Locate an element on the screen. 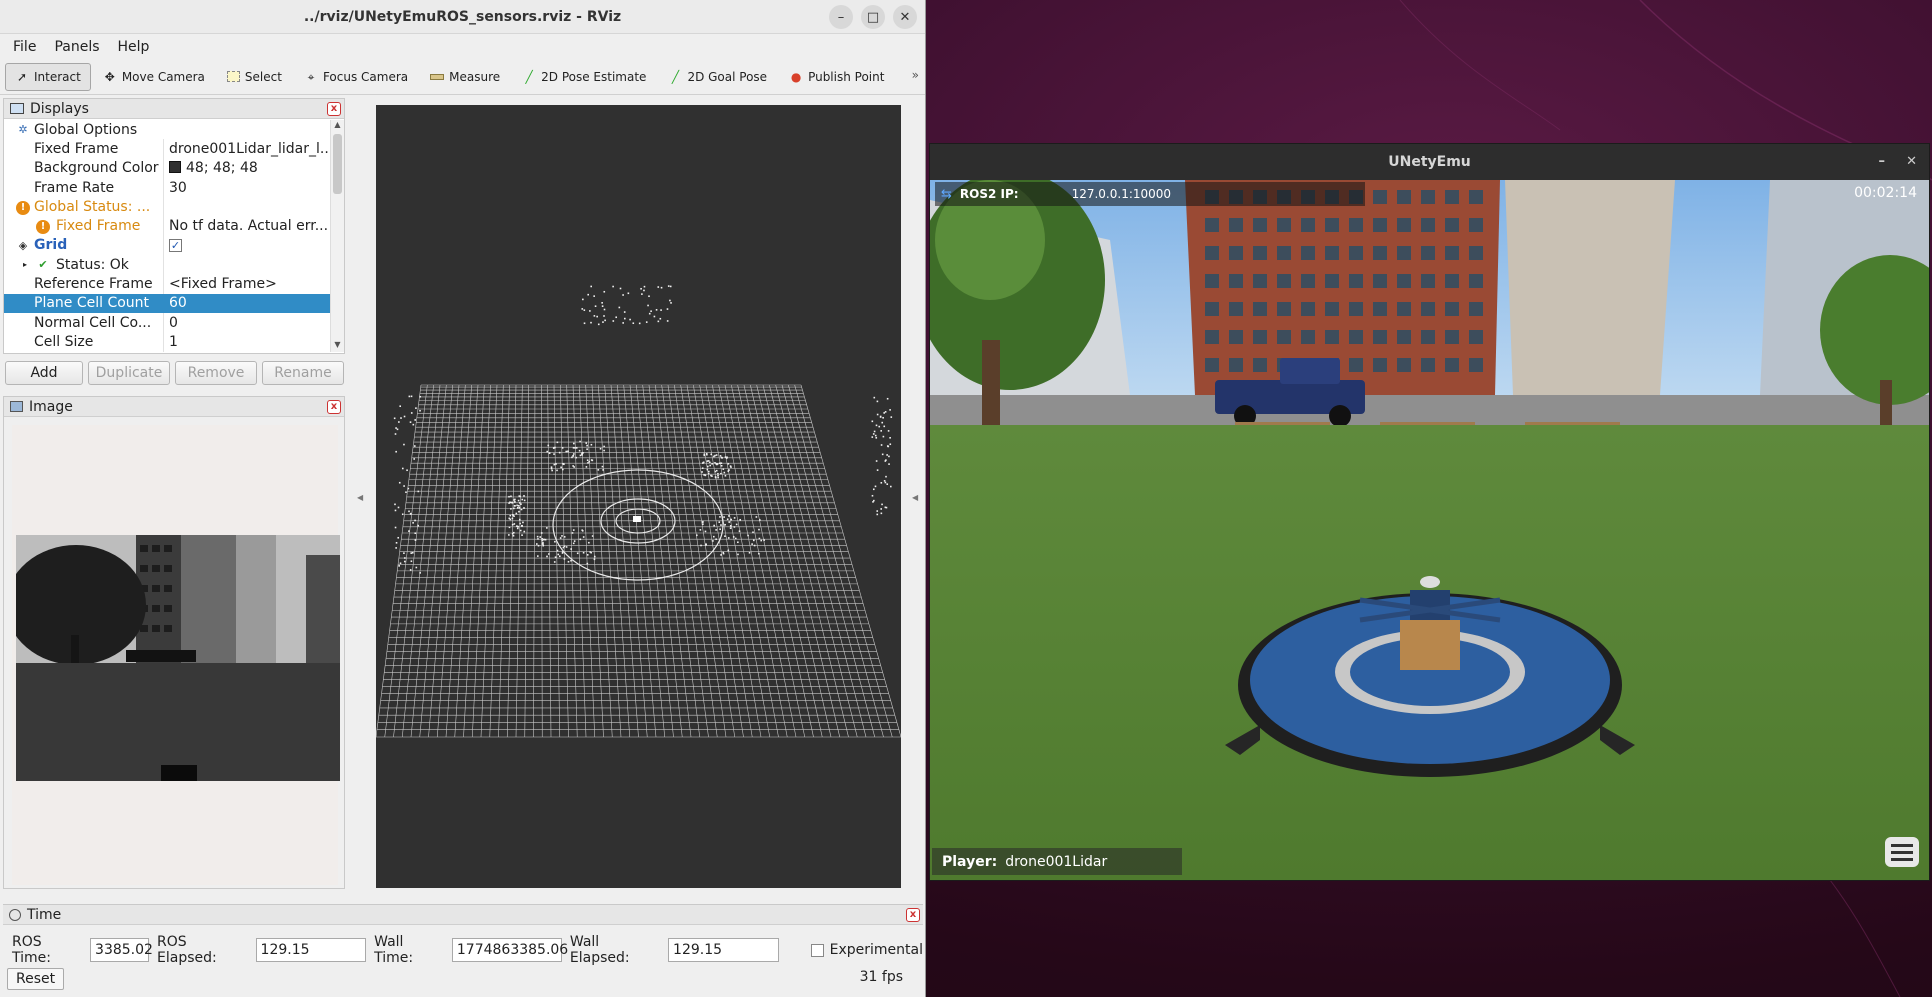 This screenshot has height=997, width=1932. experimental-checkbox: Experimental is located at coordinates (866, 950).